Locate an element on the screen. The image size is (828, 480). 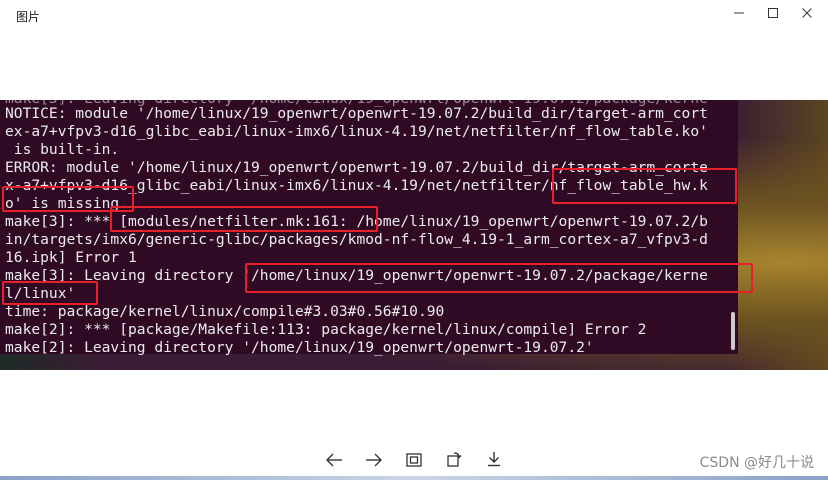
arrow-right-icon is located at coordinates (374, 461).